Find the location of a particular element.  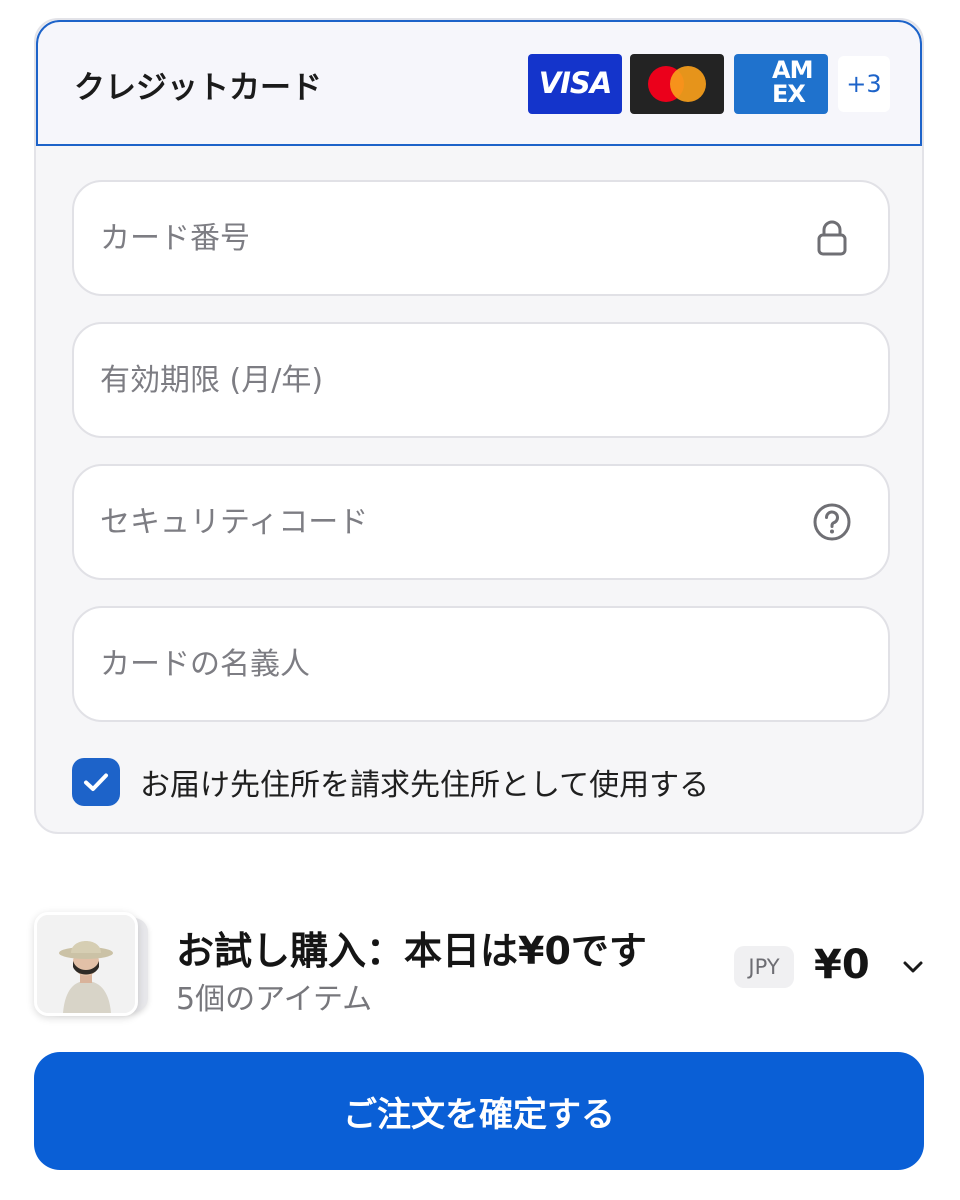

card-number-input is located at coordinates (440, 238).